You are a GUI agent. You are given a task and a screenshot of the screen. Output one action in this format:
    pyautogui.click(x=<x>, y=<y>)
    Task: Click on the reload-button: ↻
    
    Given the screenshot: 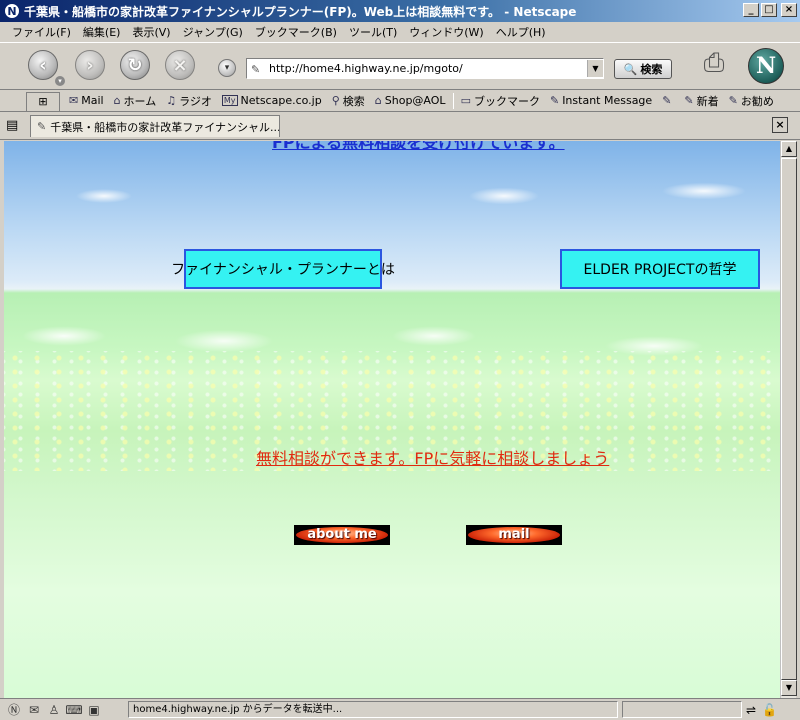 What is the action you would take?
    pyautogui.click(x=135, y=65)
    